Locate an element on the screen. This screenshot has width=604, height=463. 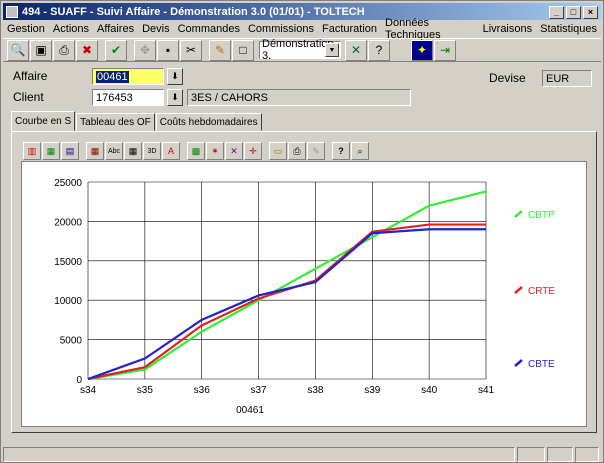
chevron-down-icon: ▼ is located at coordinates (332, 50).